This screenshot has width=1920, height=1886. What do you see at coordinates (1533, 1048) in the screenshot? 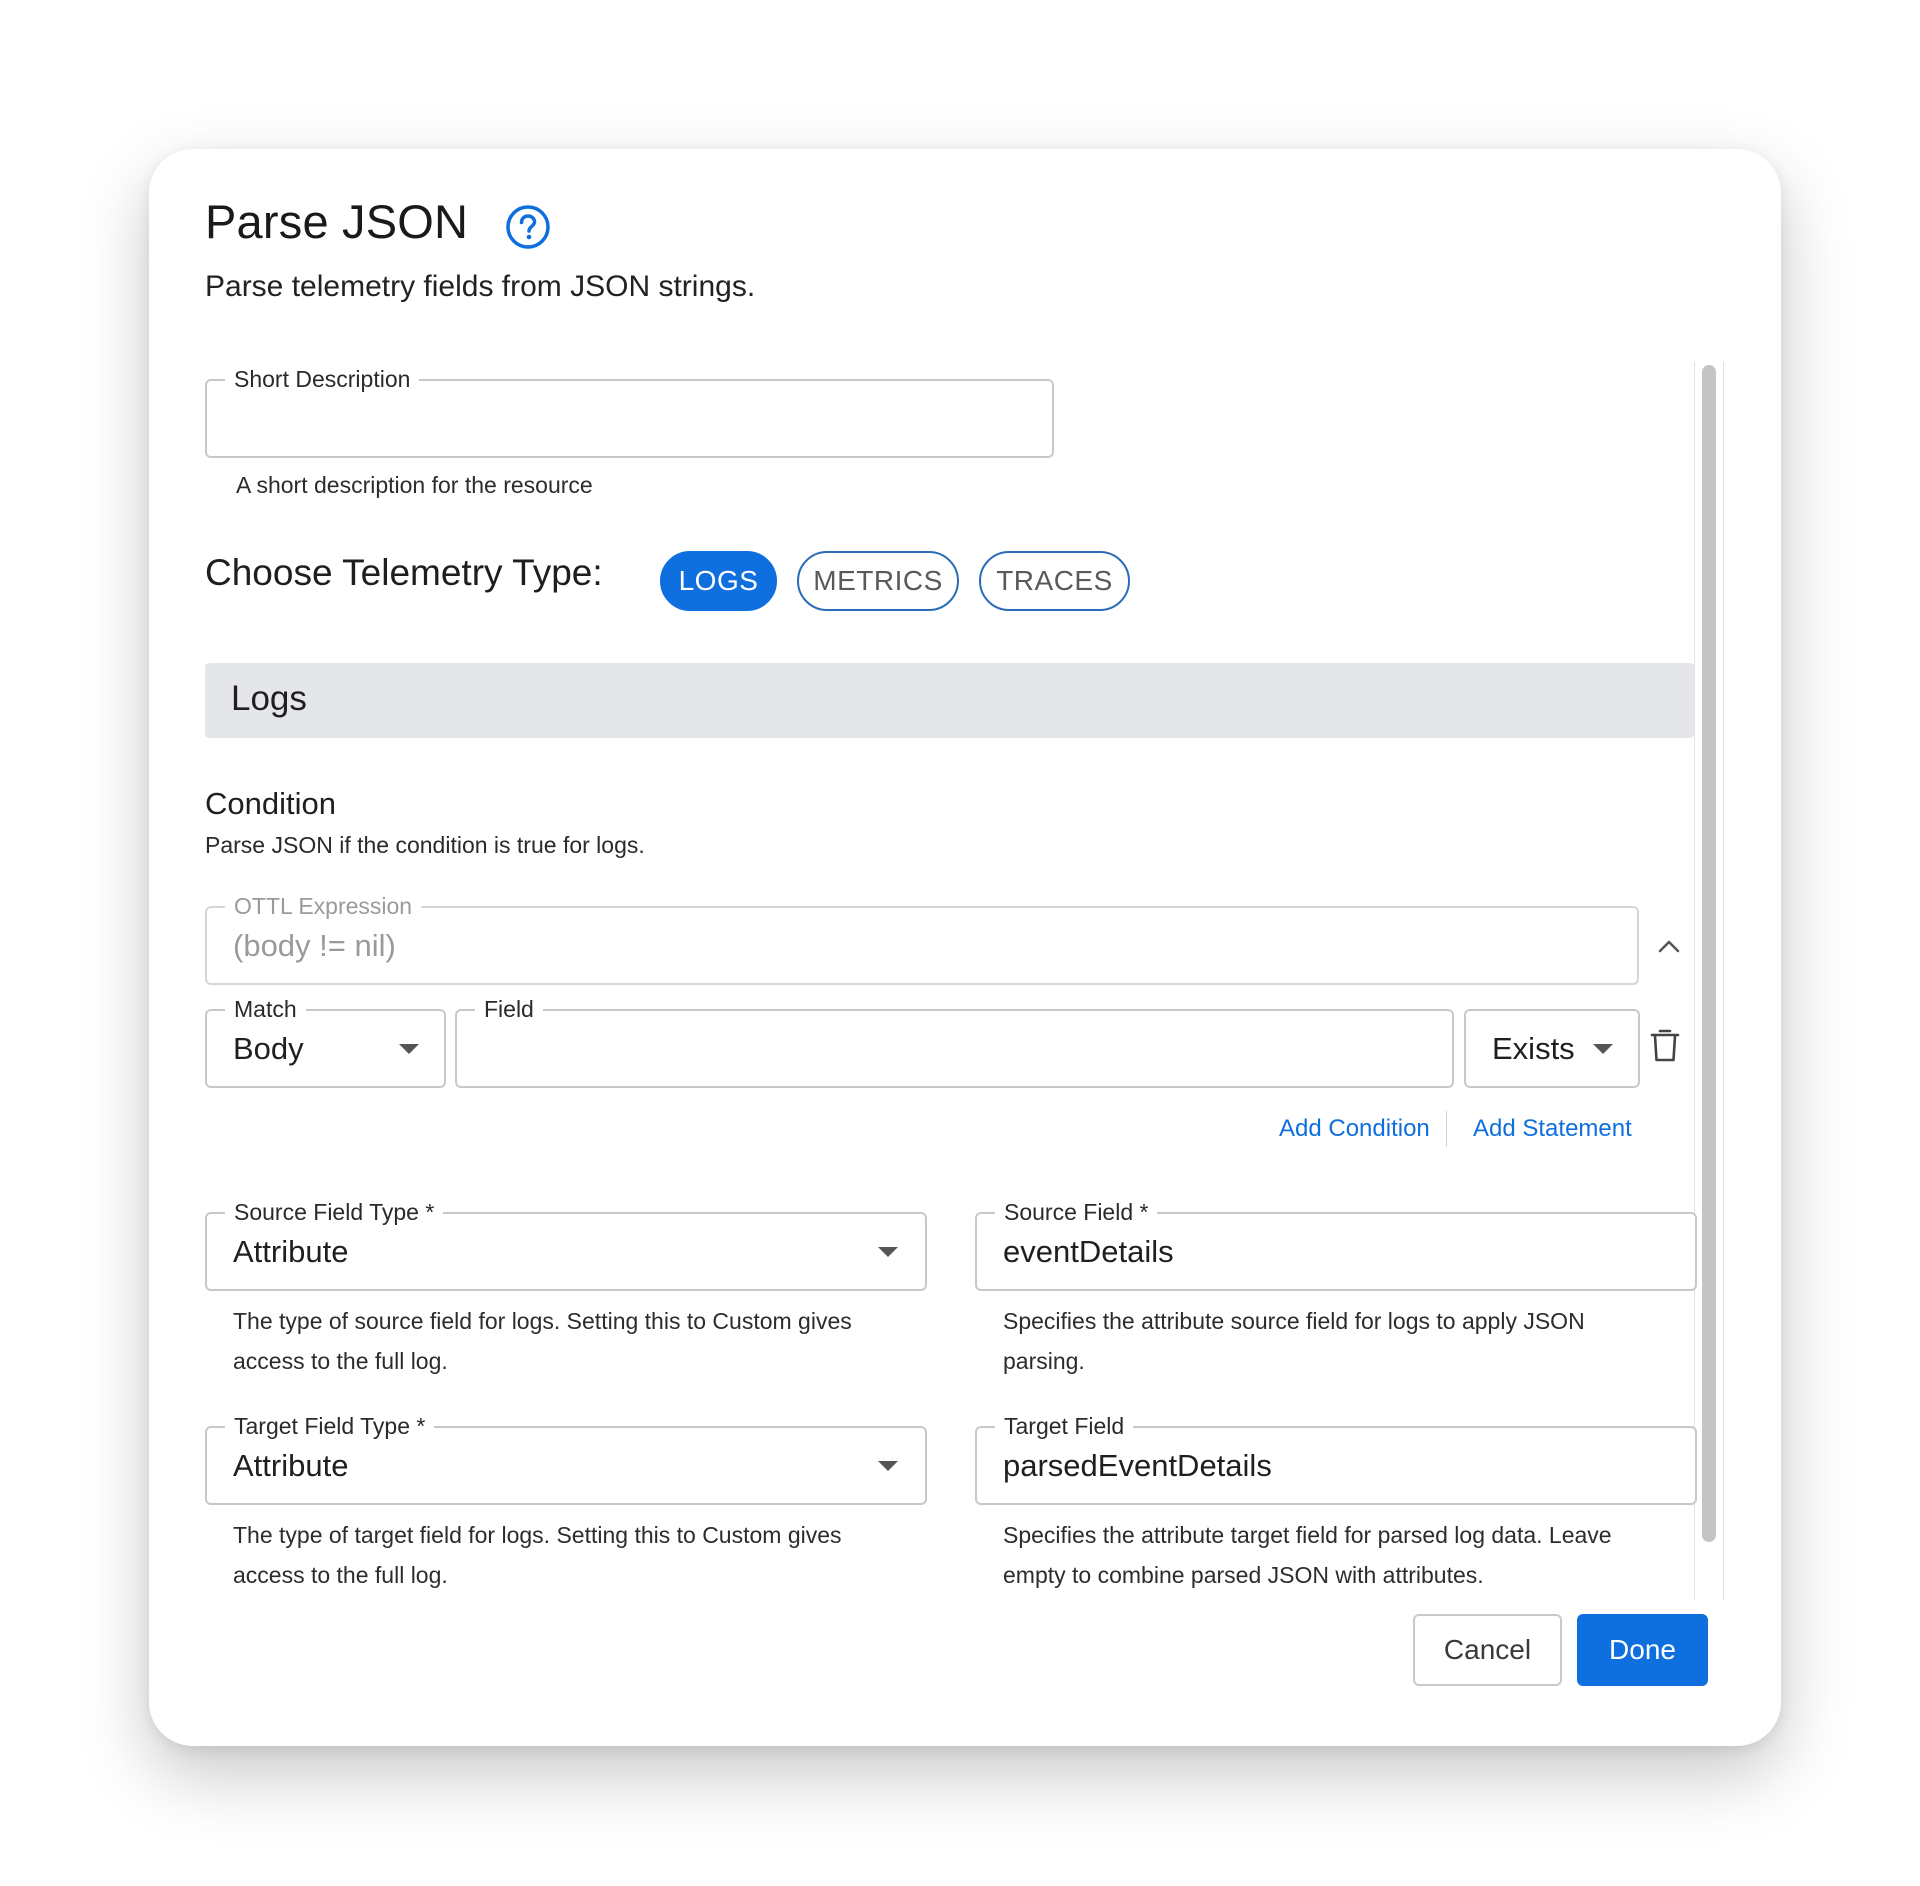
I see `operator-value: Exists` at bounding box center [1533, 1048].